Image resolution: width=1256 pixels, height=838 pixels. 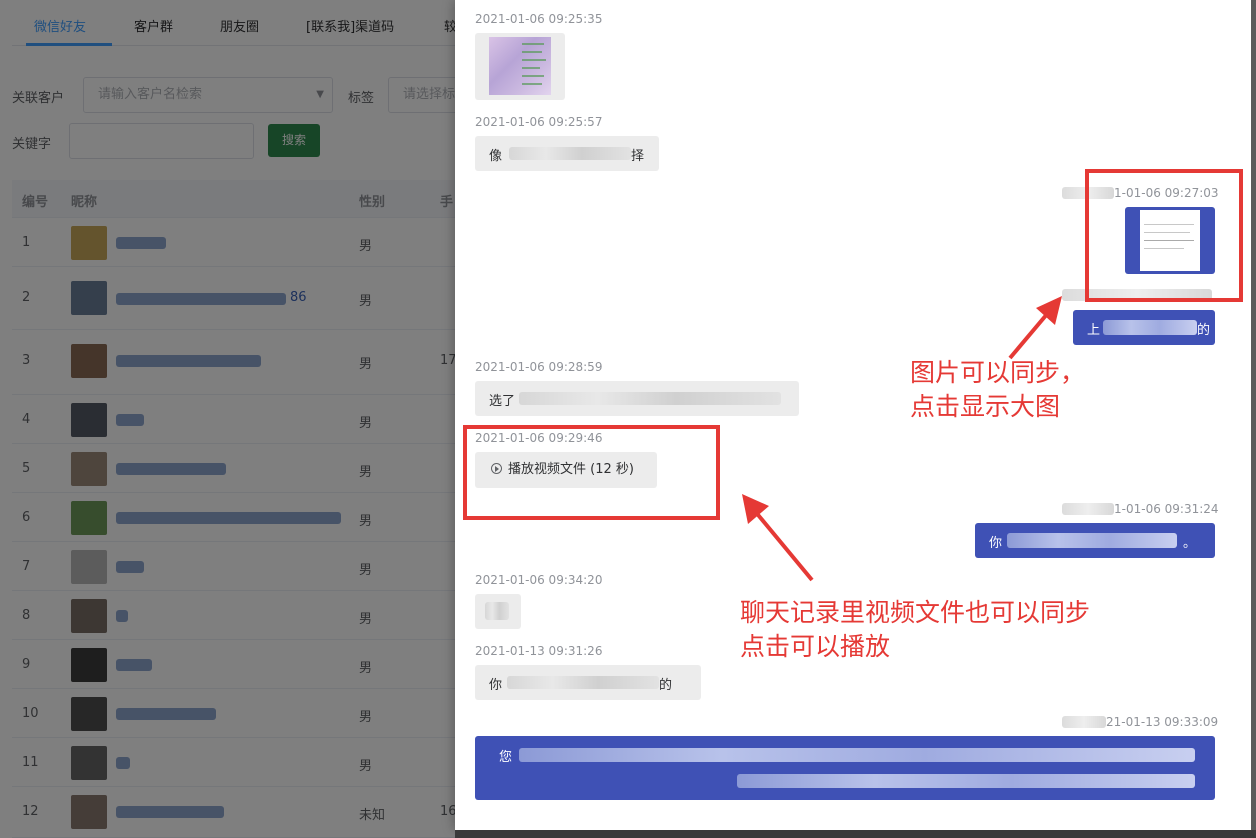 I want to click on incoming-text-message: 像 择, so click(x=567, y=153).